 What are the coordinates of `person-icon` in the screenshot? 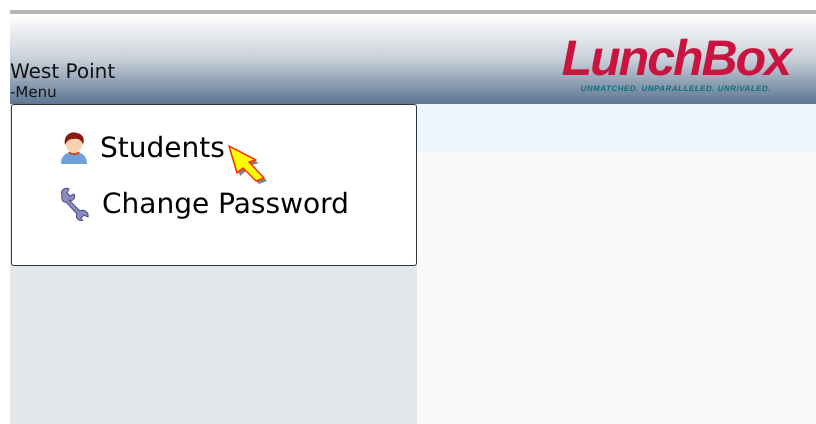 It's located at (74, 148).